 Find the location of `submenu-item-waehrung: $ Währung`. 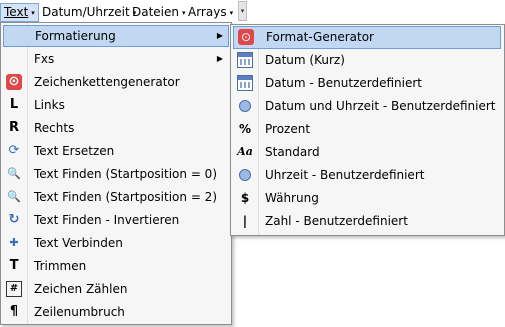

submenu-item-waehrung: $ Währung is located at coordinates (367, 198).